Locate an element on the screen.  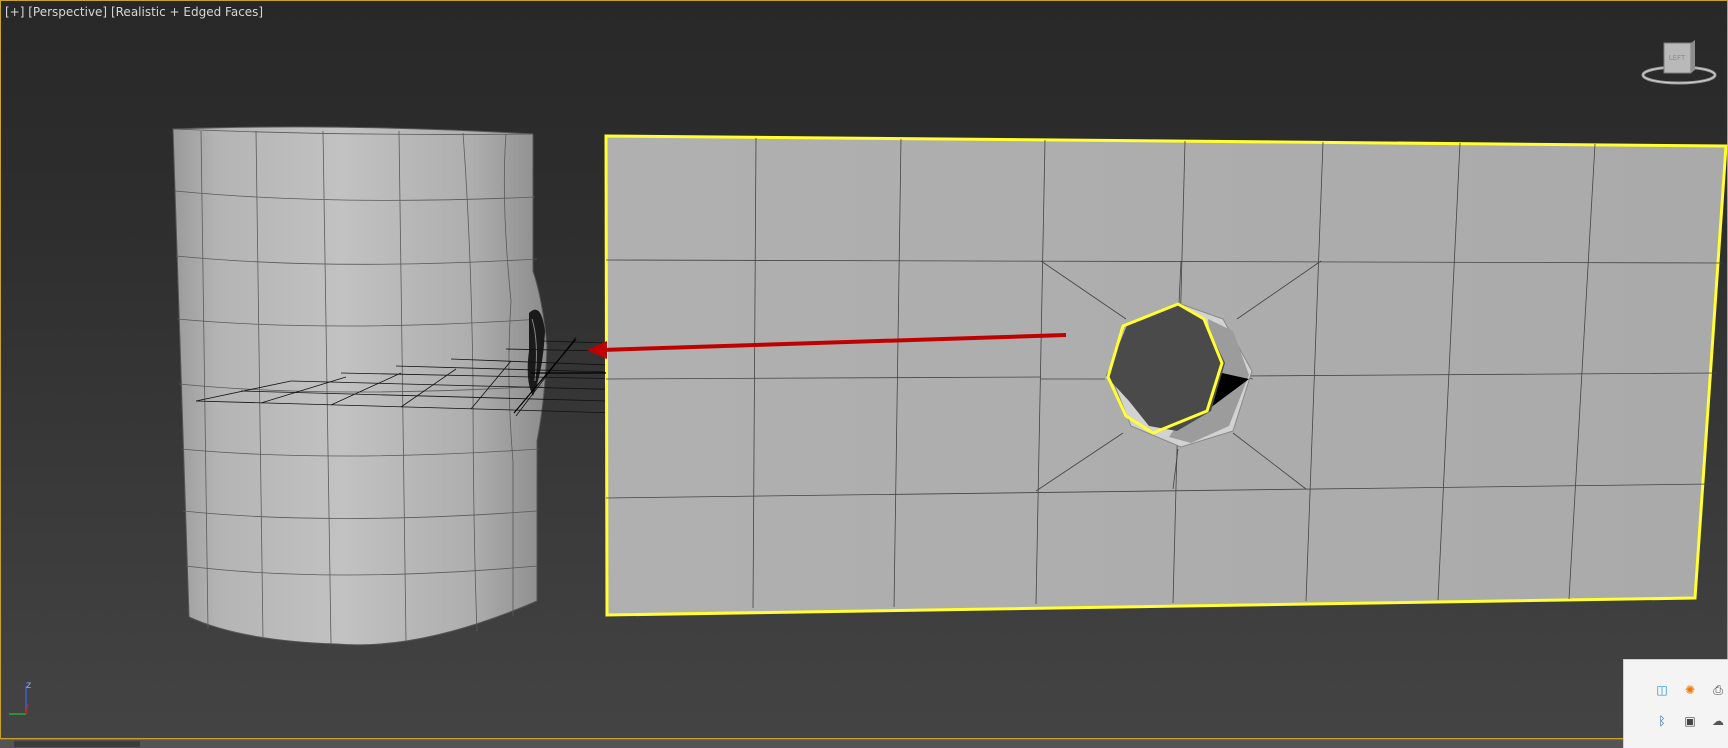
bluetooth-icon: ᛒ is located at coordinates (1662, 721).